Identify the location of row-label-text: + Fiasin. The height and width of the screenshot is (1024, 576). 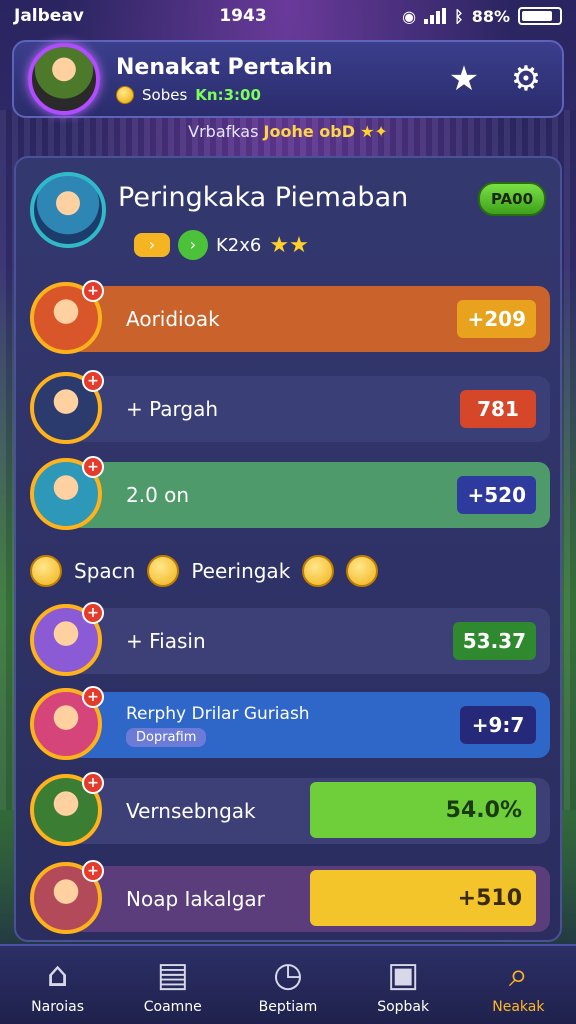
(166, 641).